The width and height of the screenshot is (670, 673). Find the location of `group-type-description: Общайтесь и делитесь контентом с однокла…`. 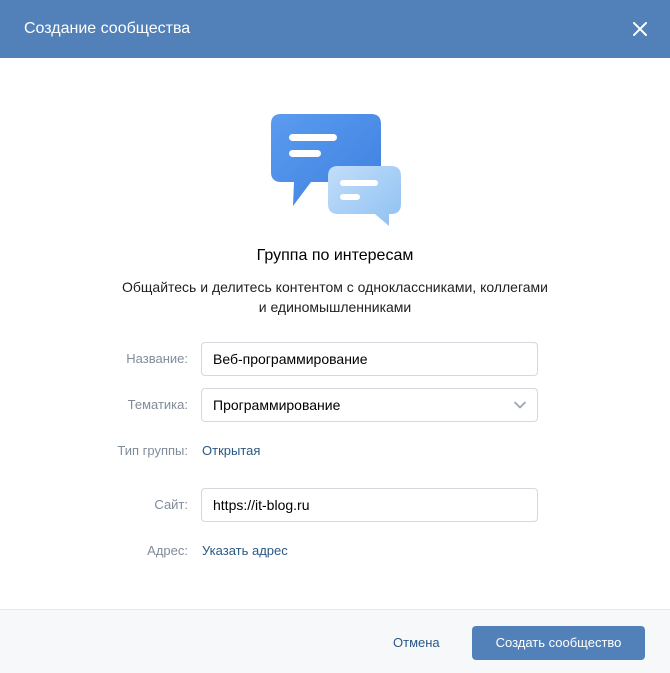

group-type-description: Общайтесь и делитесь контентом с однокла… is located at coordinates (334, 297).